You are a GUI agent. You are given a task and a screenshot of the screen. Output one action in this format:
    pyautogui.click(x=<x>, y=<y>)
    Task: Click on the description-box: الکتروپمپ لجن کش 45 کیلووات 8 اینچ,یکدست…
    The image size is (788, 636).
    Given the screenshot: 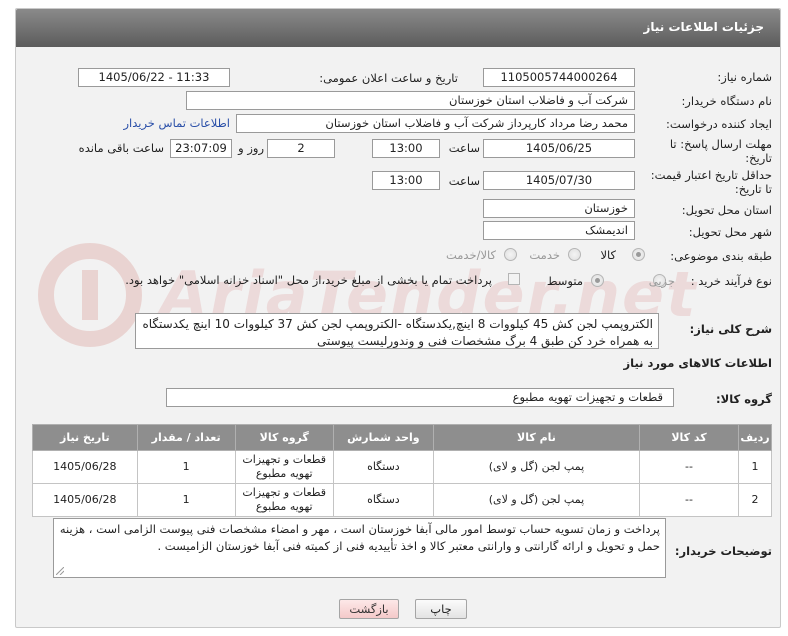 What is the action you would take?
    pyautogui.click(x=397, y=331)
    